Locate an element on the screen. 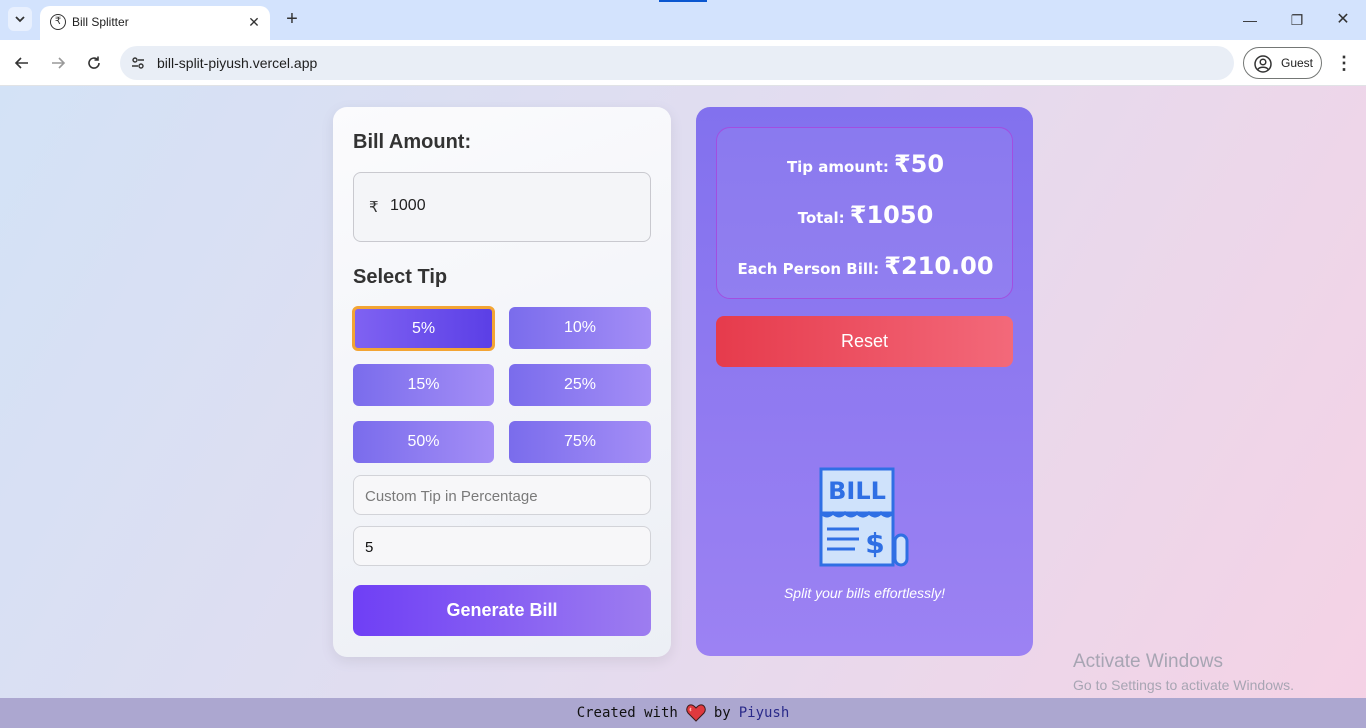 This screenshot has width=1366, height=728. browser-toolbar: bill-split-piyush.vercel.app Guest ⋮ is located at coordinates (683, 63).